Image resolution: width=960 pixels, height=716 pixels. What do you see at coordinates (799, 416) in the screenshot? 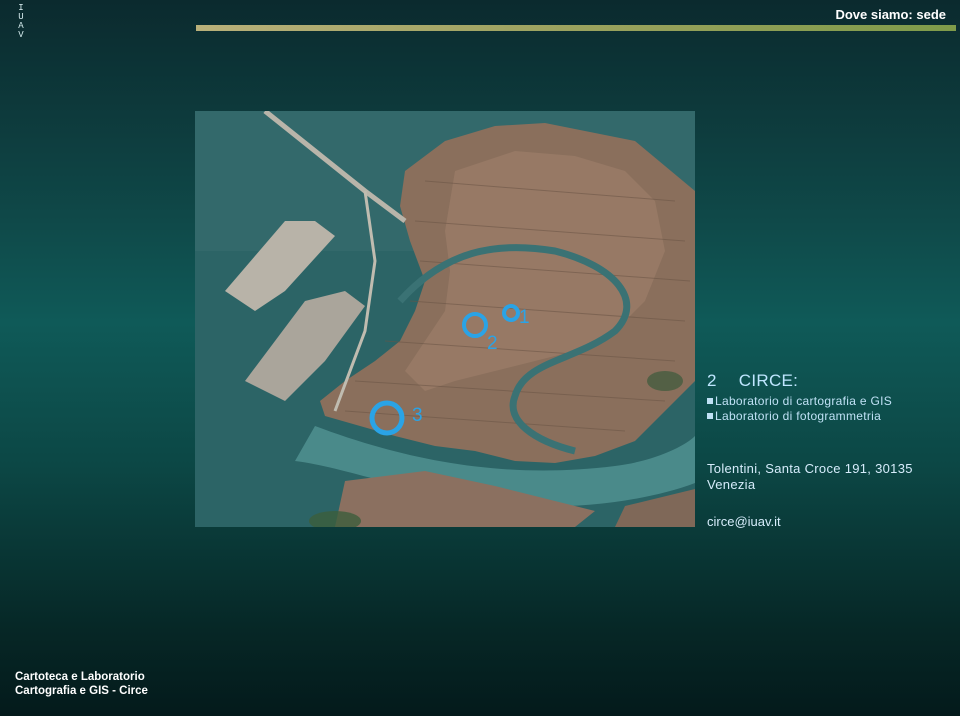
I see `list-item: Laboratorio di fotogrammetria` at bounding box center [799, 416].